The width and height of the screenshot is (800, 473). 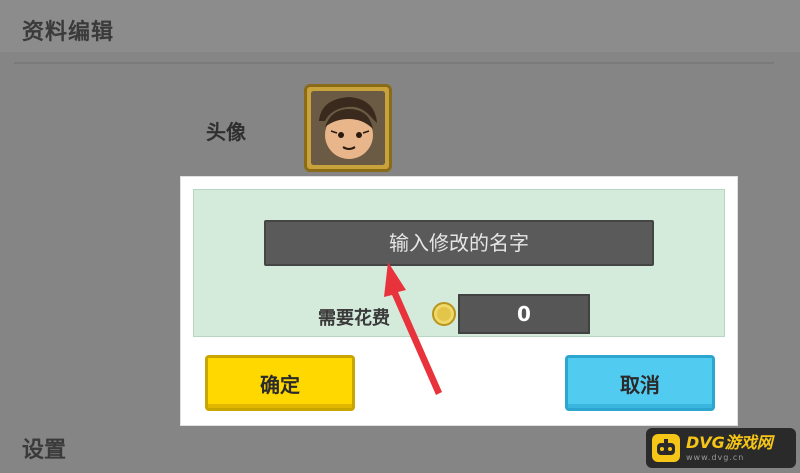 What do you see at coordinates (226, 132) in the screenshot?
I see `avatar-label: 头像` at bounding box center [226, 132].